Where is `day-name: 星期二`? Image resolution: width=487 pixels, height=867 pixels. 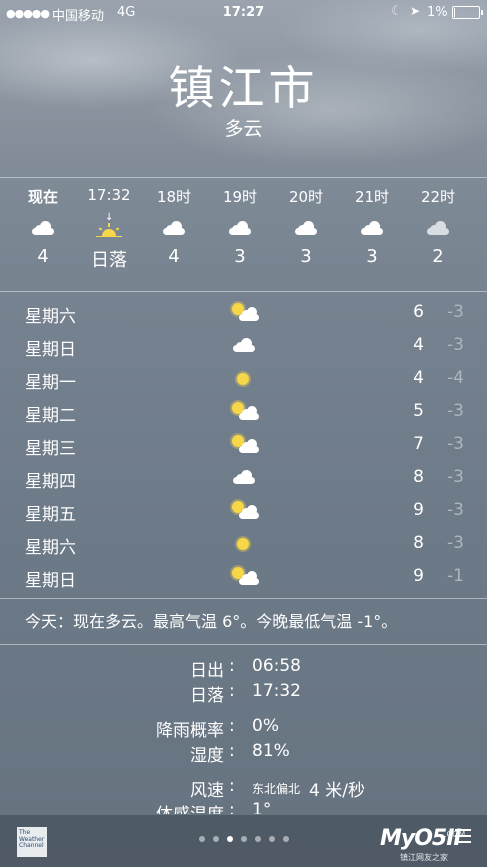 day-name: 星期二 is located at coordinates (50, 416).